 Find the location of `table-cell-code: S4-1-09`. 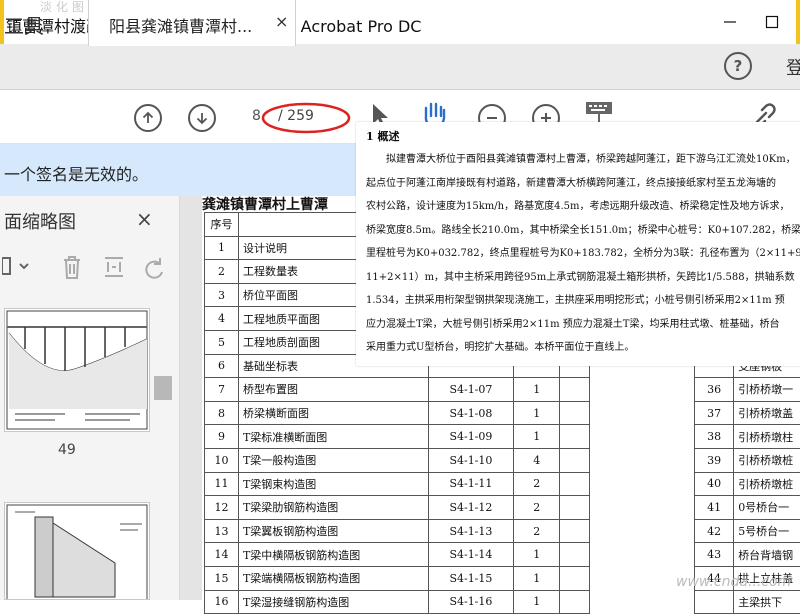

table-cell-code: S4-1-09 is located at coordinates (471, 437).